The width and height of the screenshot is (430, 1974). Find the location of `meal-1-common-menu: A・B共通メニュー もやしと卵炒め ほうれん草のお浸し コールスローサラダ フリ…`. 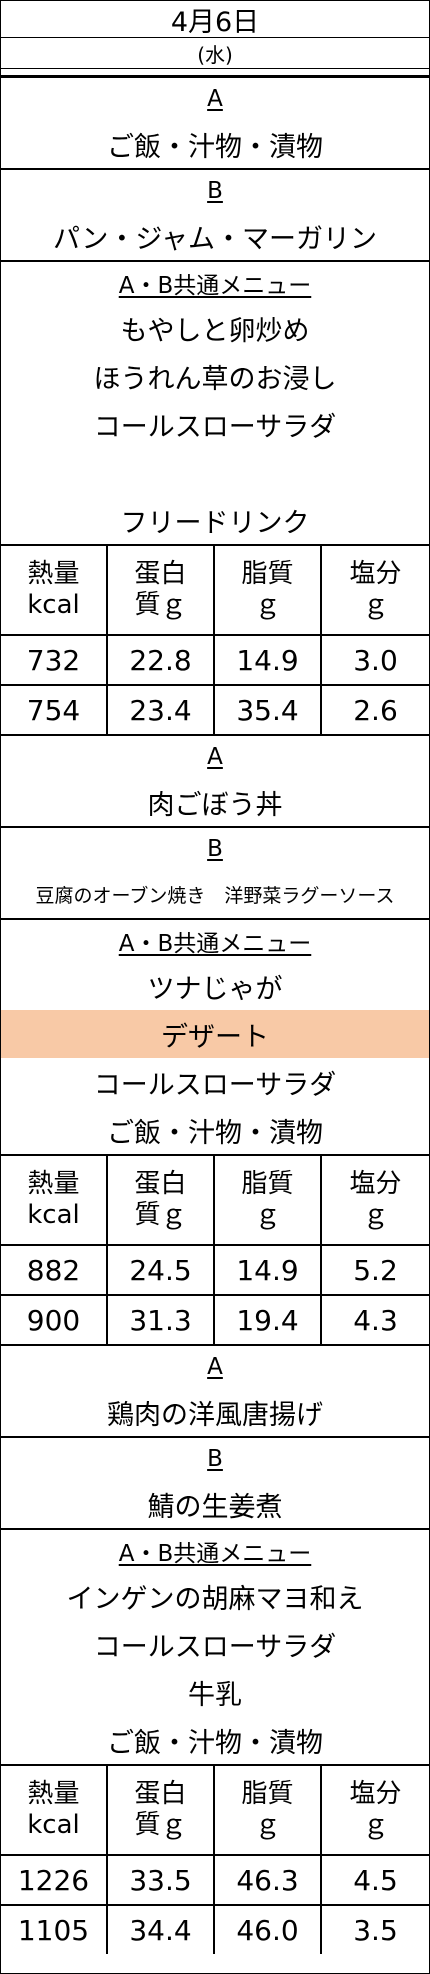

meal-1-common-menu: A・B共通メニュー もやしと卵炒め ほうれん草のお浸し コールスローサラダ フリ… is located at coordinates (215, 404).